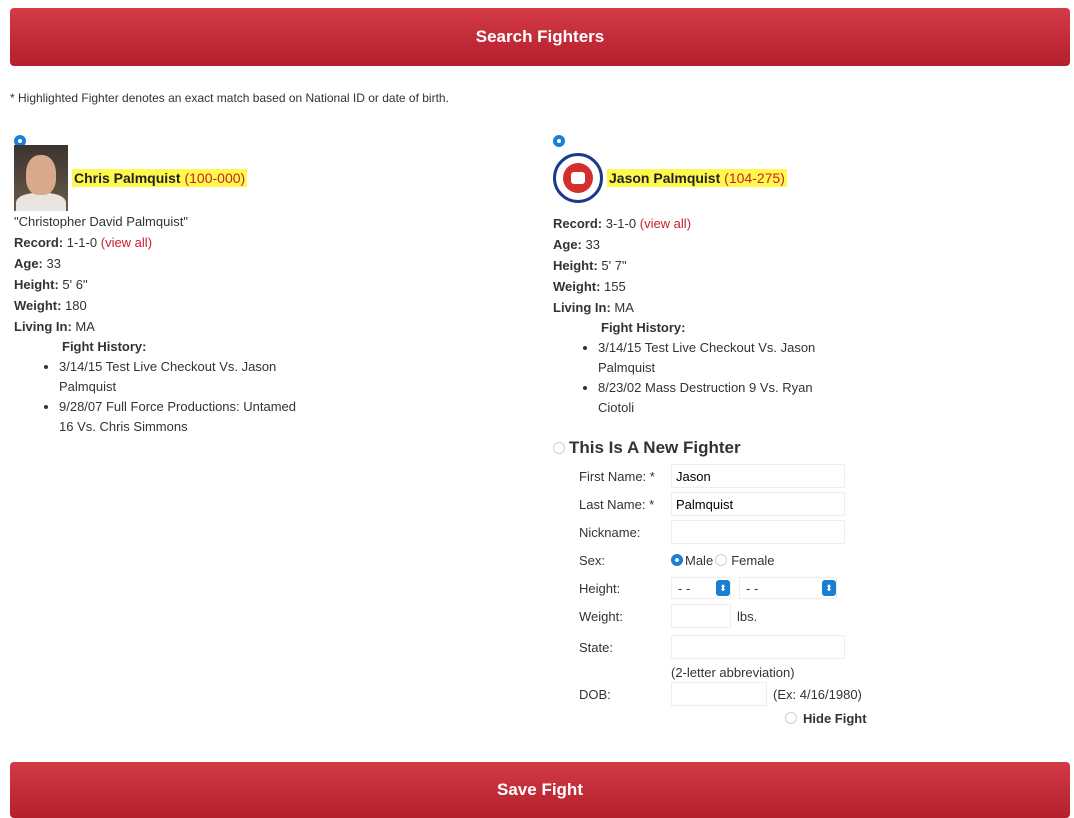 This screenshot has width=1074, height=818. I want to click on new-fighter-option: This Is A New Fighter, so click(808, 448).